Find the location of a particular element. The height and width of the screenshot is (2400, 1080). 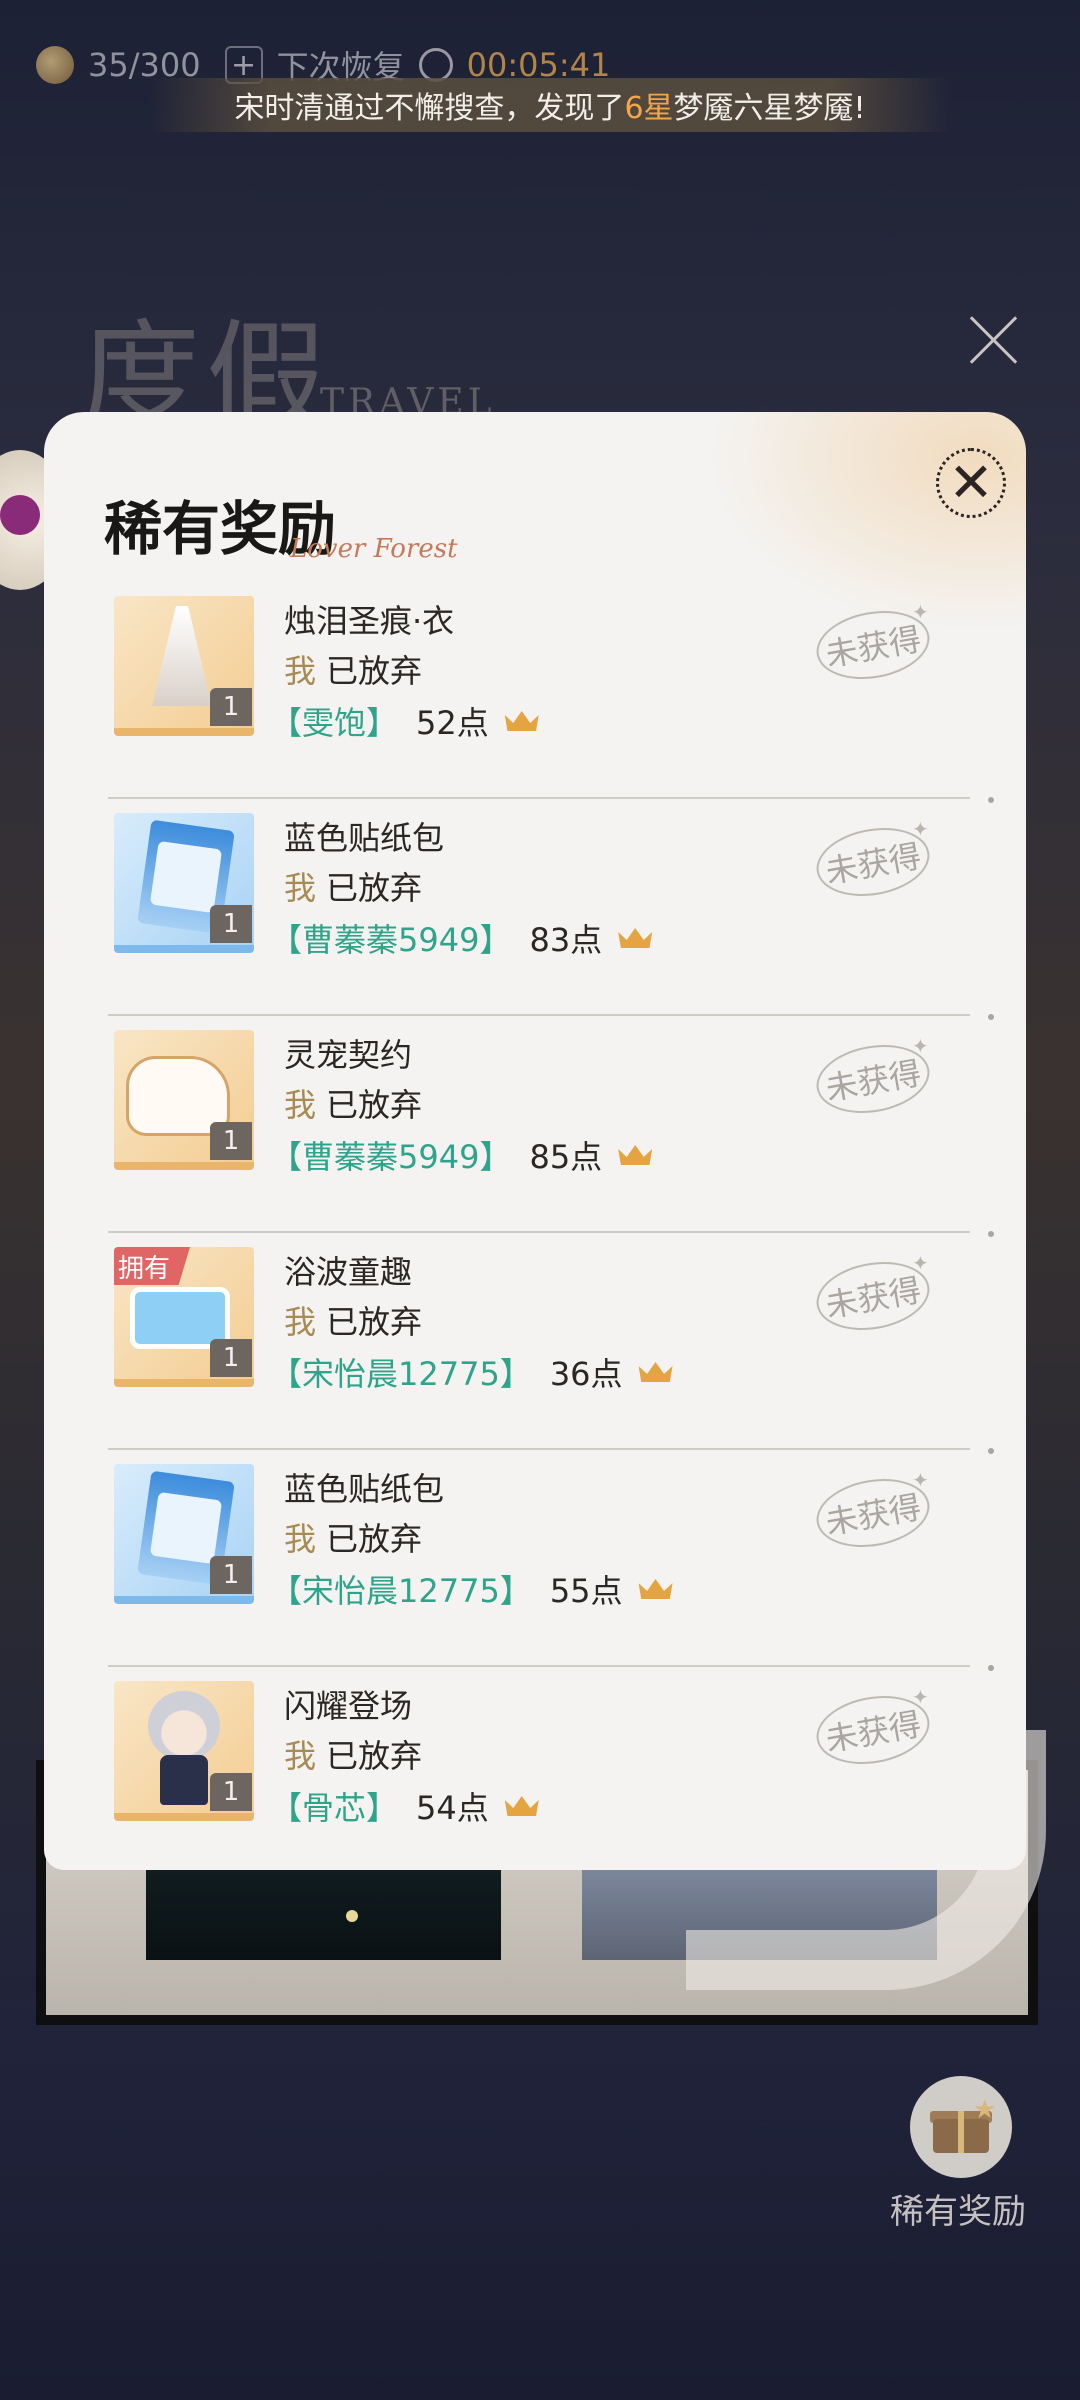

reward-winner: 【宋怡晨12775】 55点 is located at coordinates (471, 1589).